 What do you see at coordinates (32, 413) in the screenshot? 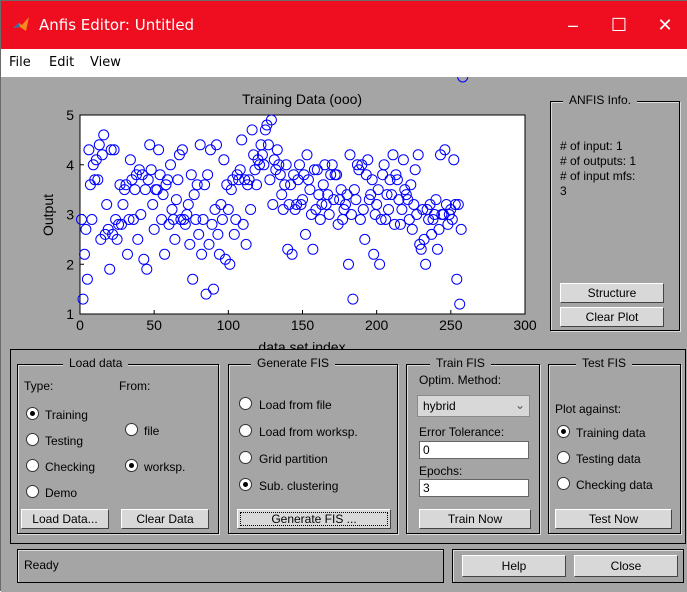
I see `radio-training` at bounding box center [32, 413].